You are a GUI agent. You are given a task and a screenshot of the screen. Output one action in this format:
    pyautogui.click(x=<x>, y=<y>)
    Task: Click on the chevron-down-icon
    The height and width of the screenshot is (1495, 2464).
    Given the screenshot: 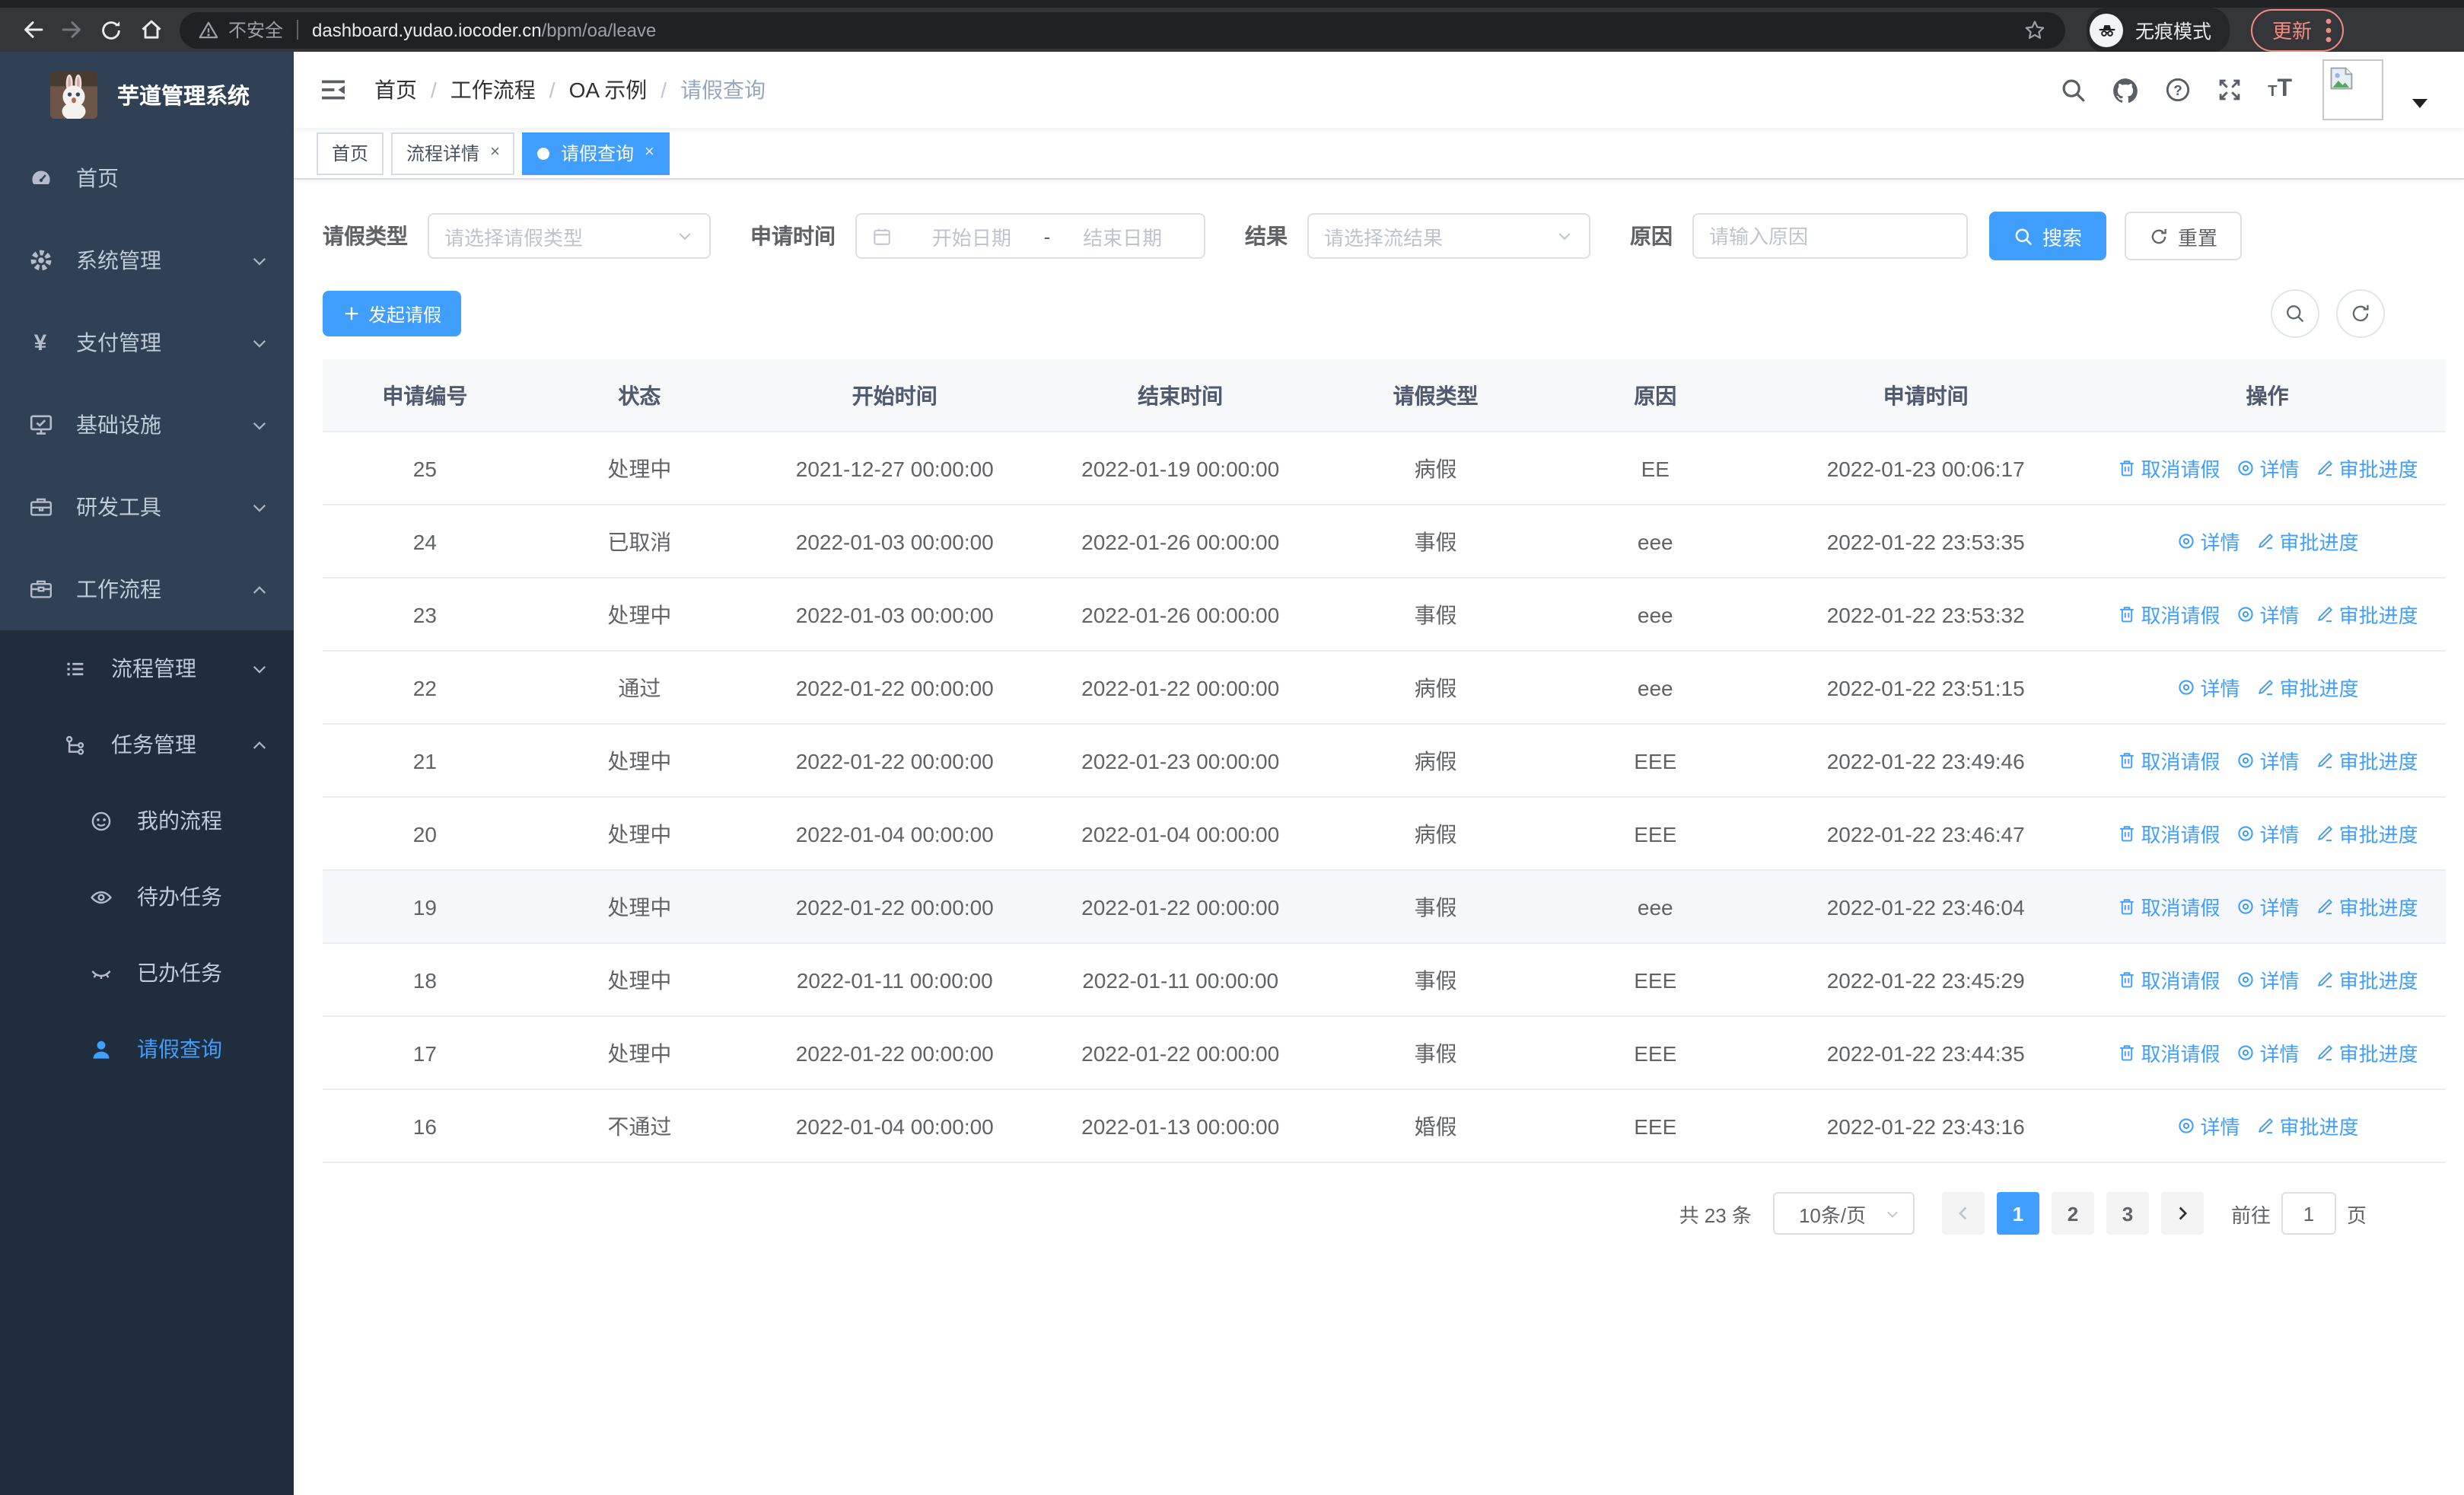 What is the action you would take?
    pyautogui.click(x=1565, y=236)
    